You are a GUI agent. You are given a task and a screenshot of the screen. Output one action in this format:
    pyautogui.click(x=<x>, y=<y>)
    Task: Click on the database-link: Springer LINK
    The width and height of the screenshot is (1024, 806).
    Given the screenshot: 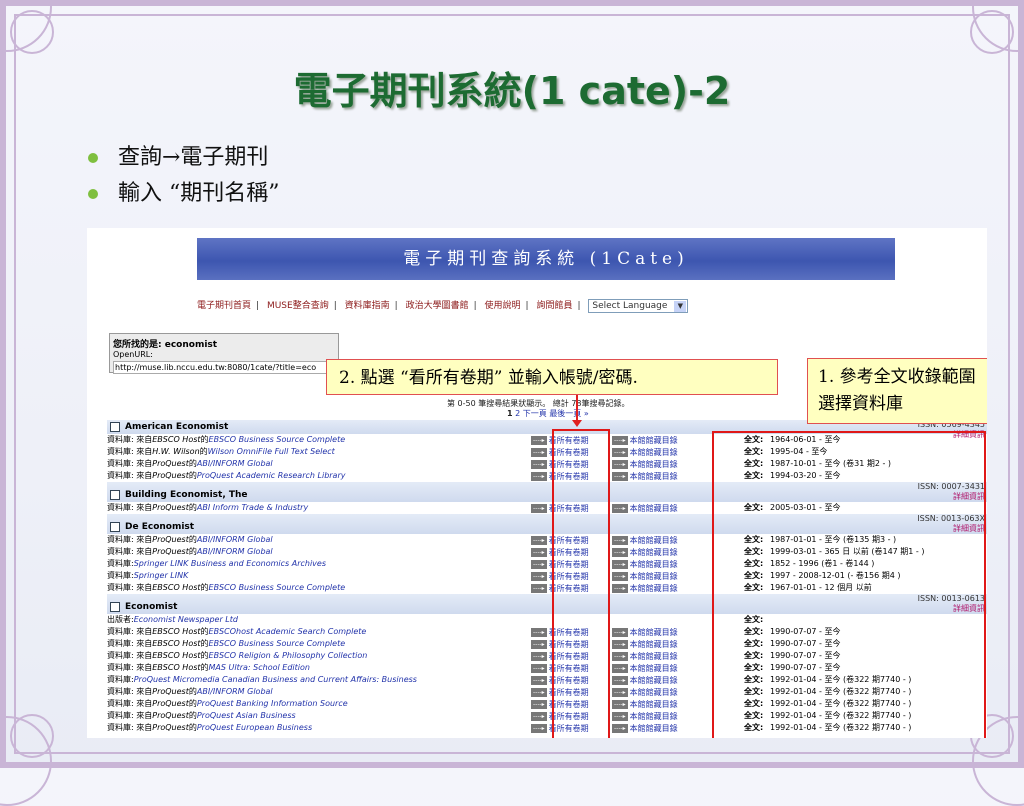 What is the action you would take?
    pyautogui.click(x=161, y=575)
    